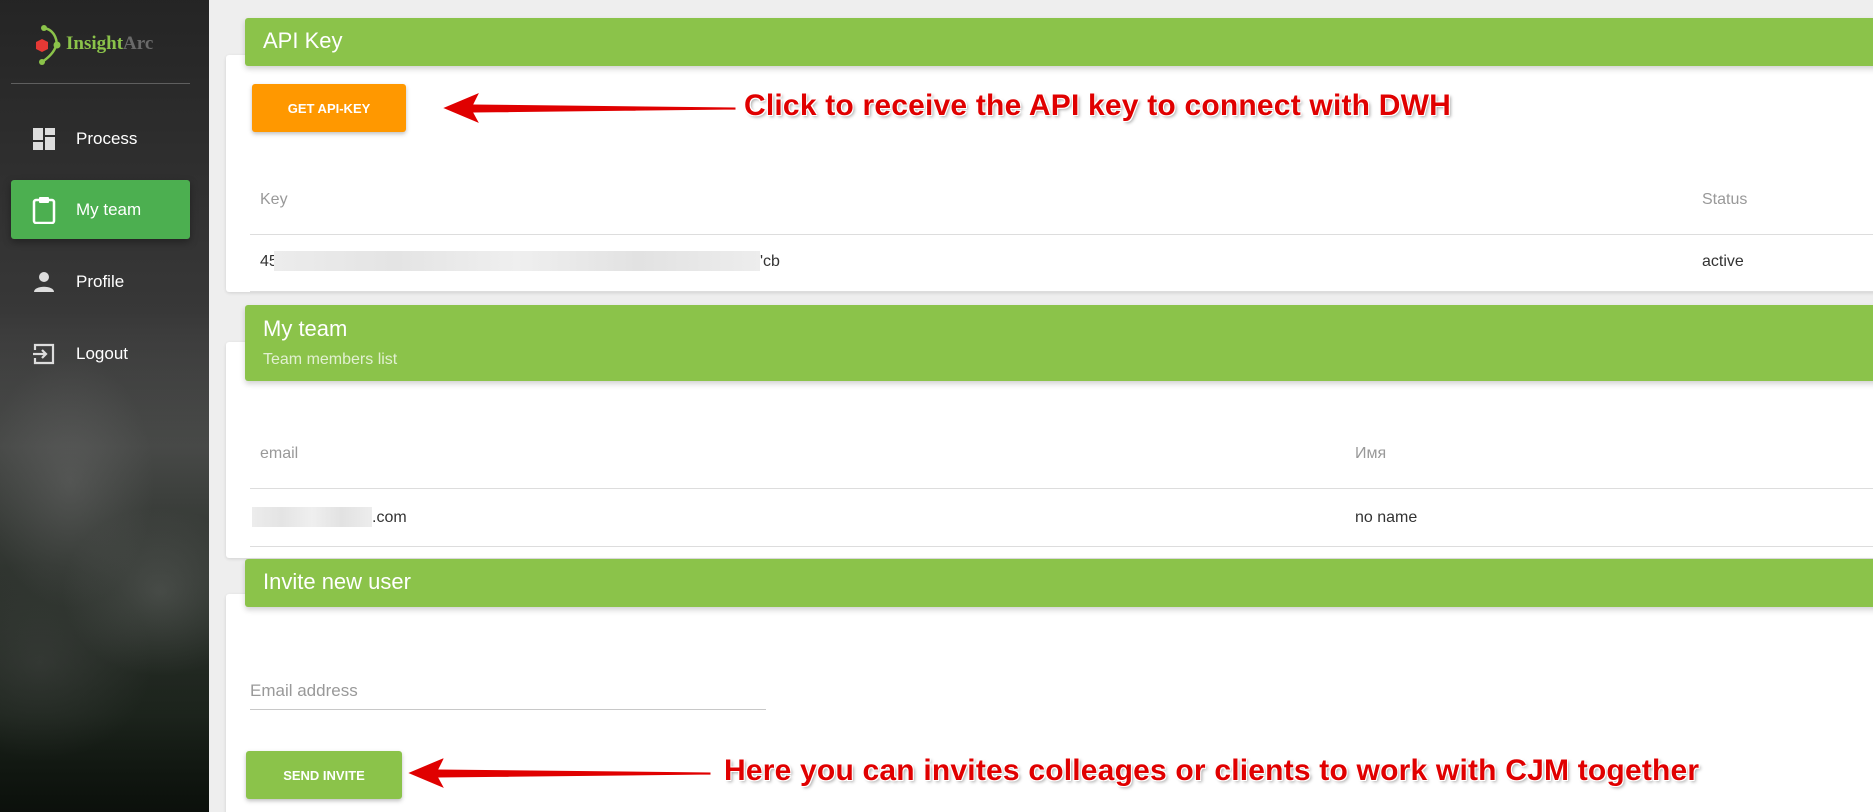  I want to click on api-key-column-key: Key, so click(274, 199).